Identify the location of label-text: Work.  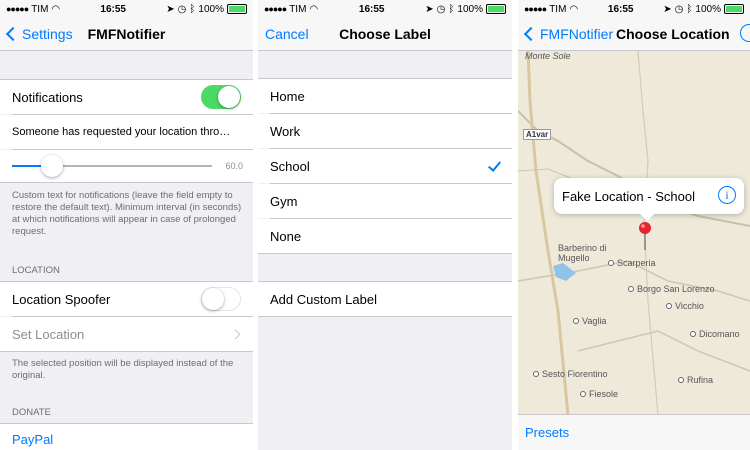
(285, 131).